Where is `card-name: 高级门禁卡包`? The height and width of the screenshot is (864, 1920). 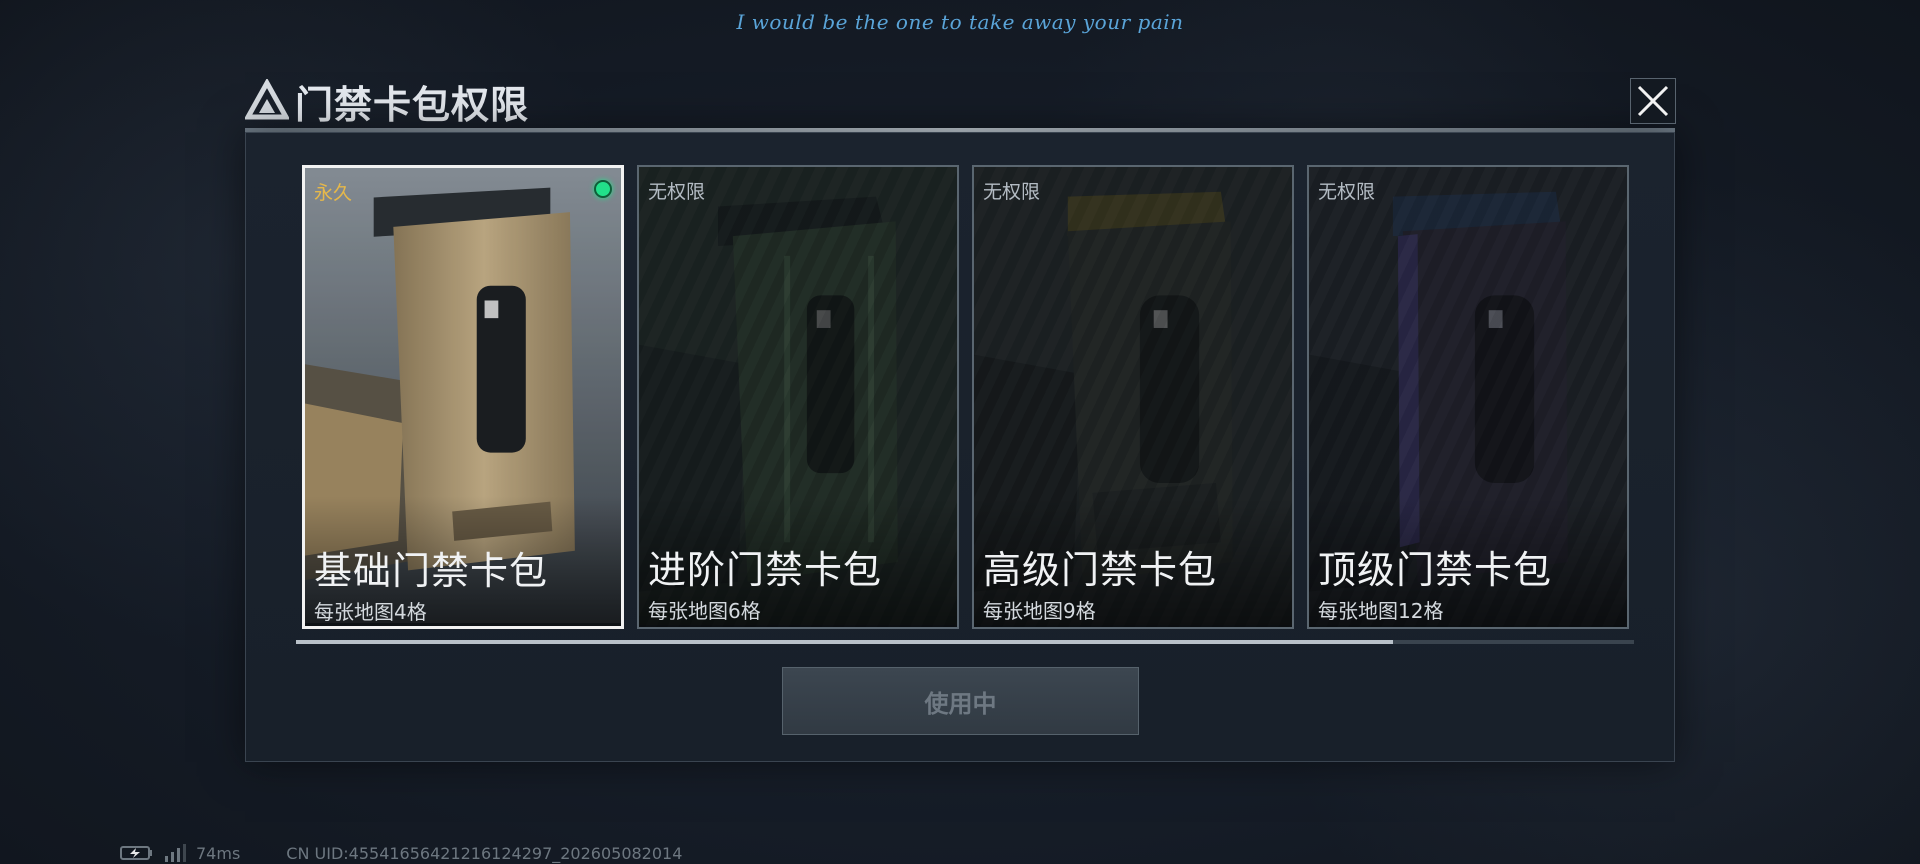
card-name: 高级门禁卡包 is located at coordinates (1100, 570).